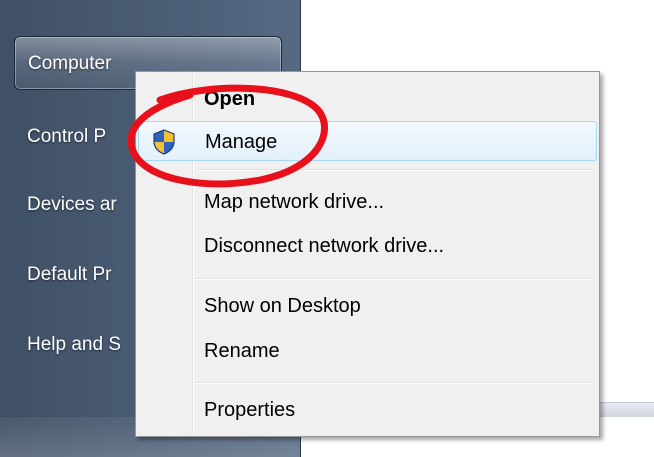  I want to click on menu-item-label: Properties, so click(250, 410).